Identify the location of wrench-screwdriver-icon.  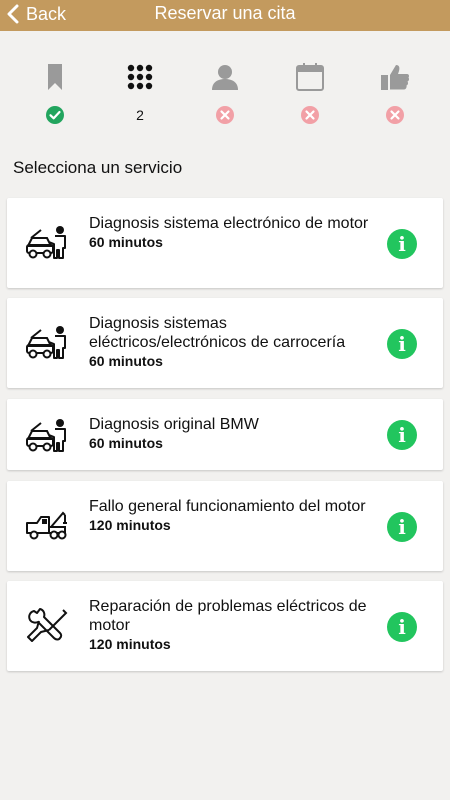
(47, 625).